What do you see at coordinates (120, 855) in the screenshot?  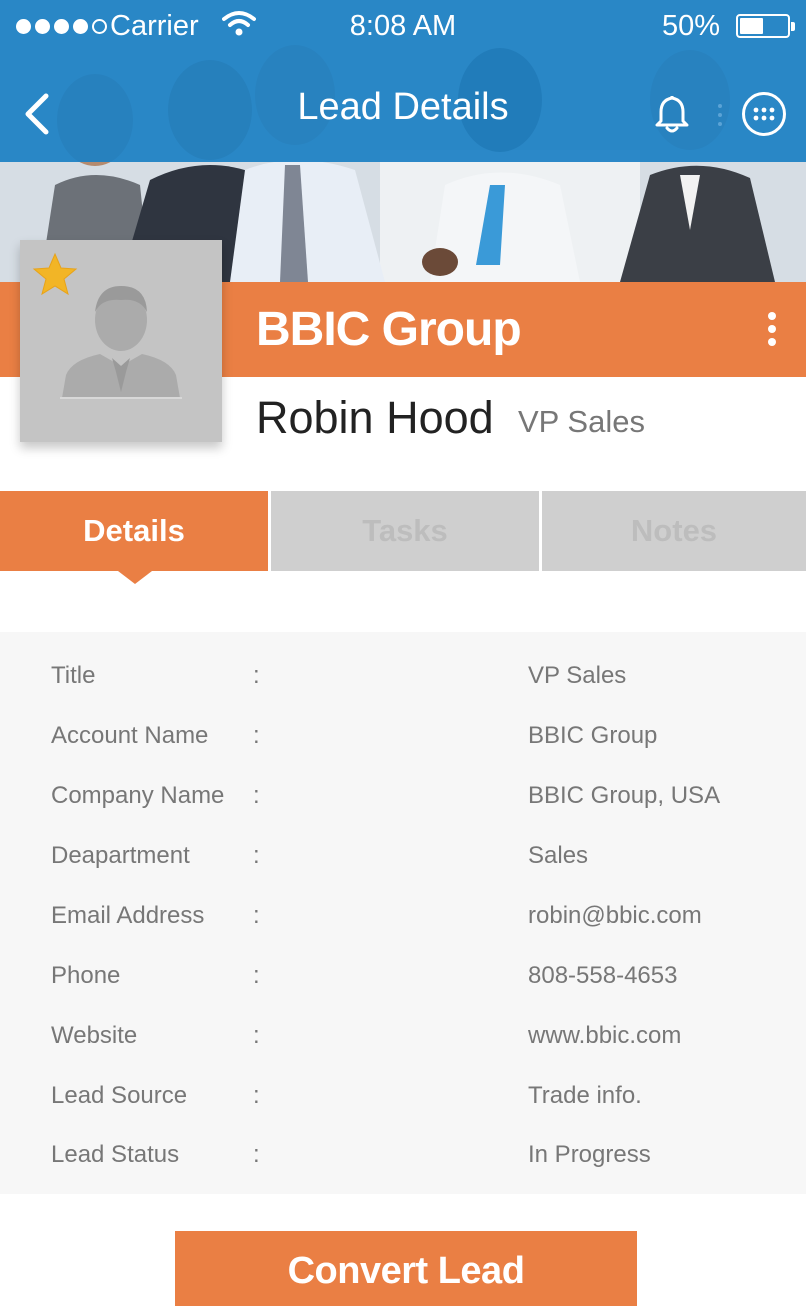 I see `detail-label: Deapartment` at bounding box center [120, 855].